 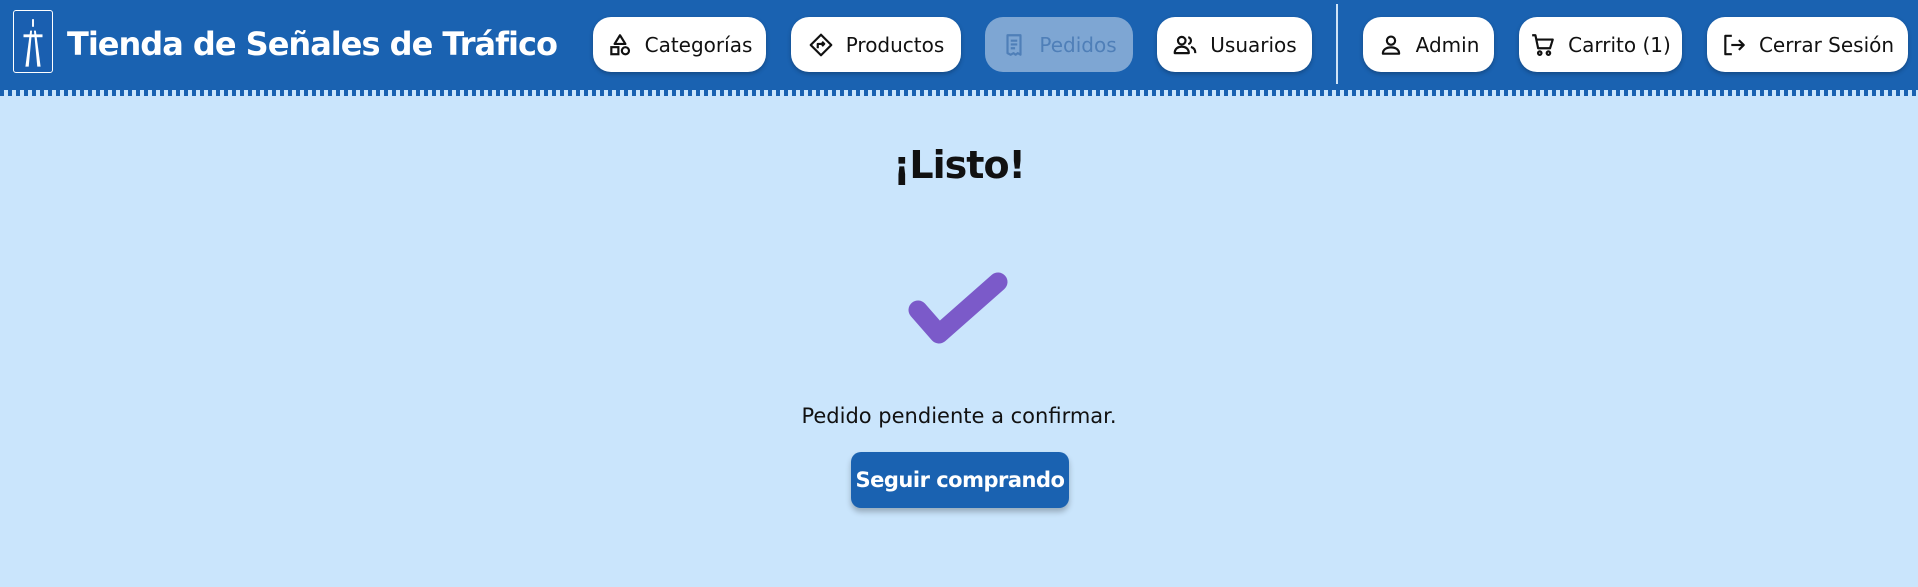 I want to click on admin-button: Admin, so click(x=1428, y=44).